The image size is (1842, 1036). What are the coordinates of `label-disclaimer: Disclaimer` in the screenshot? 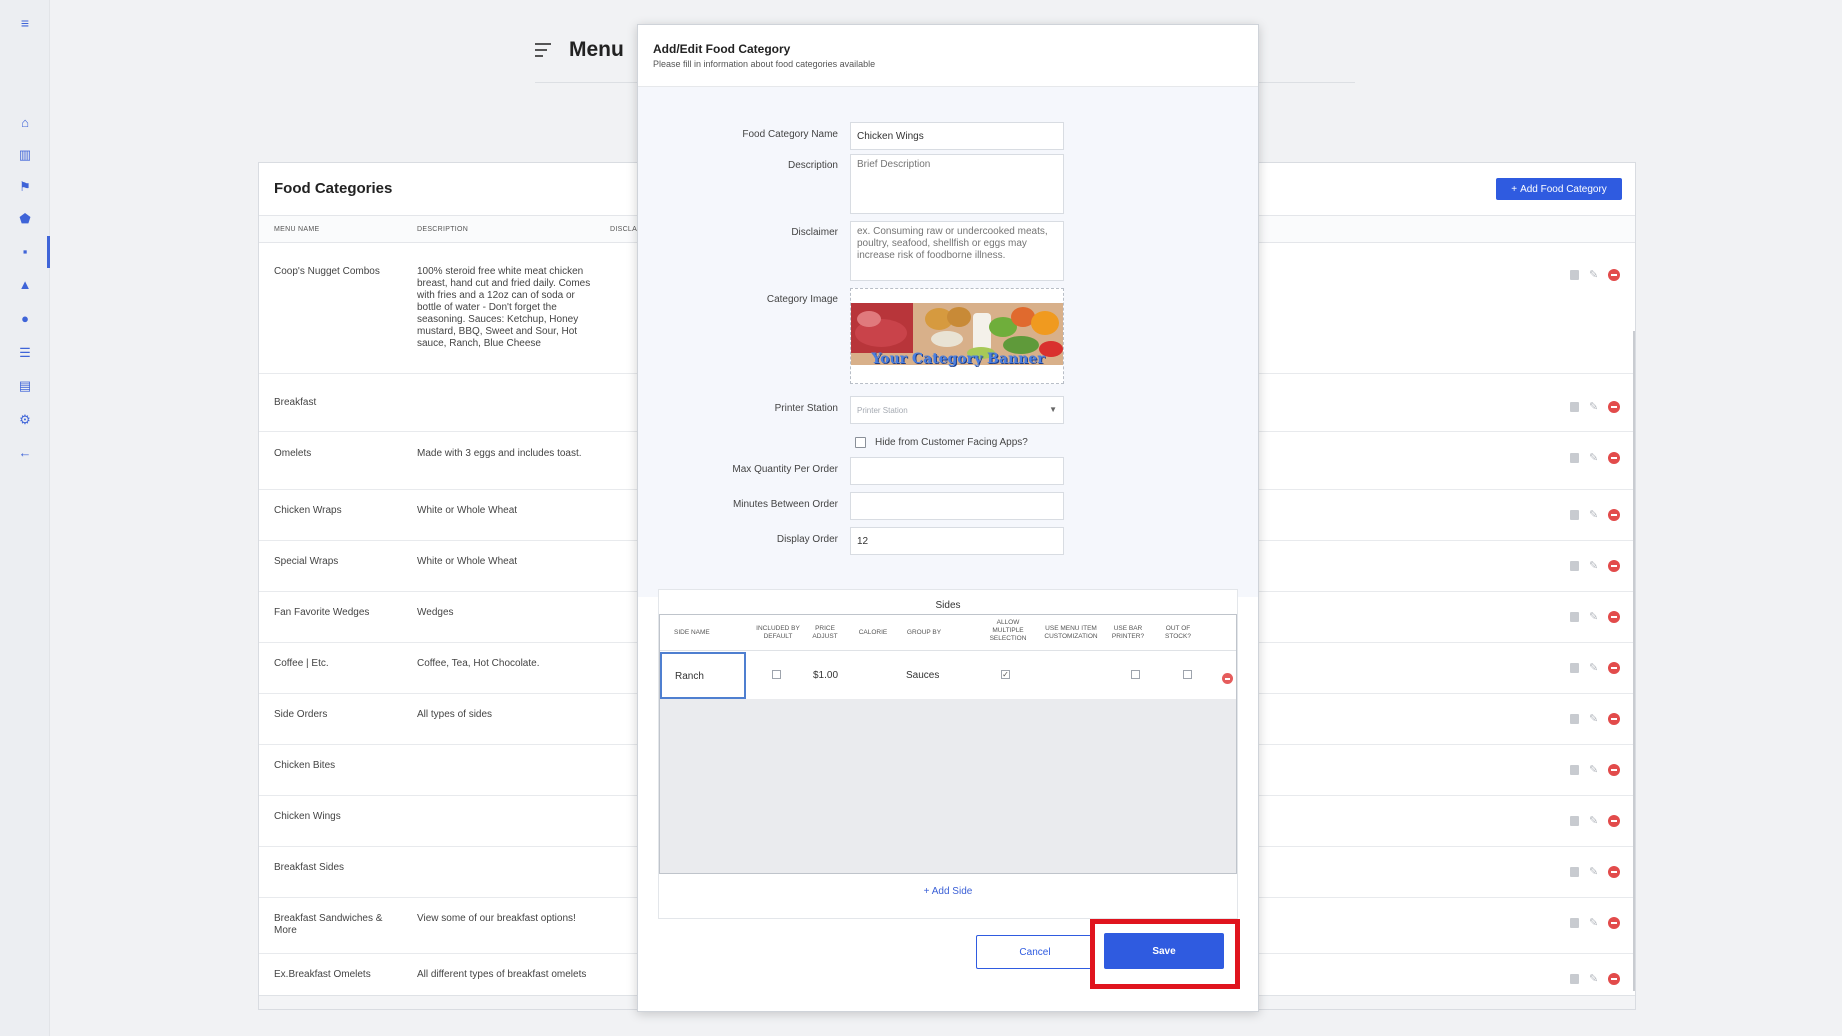 It's located at (814, 232).